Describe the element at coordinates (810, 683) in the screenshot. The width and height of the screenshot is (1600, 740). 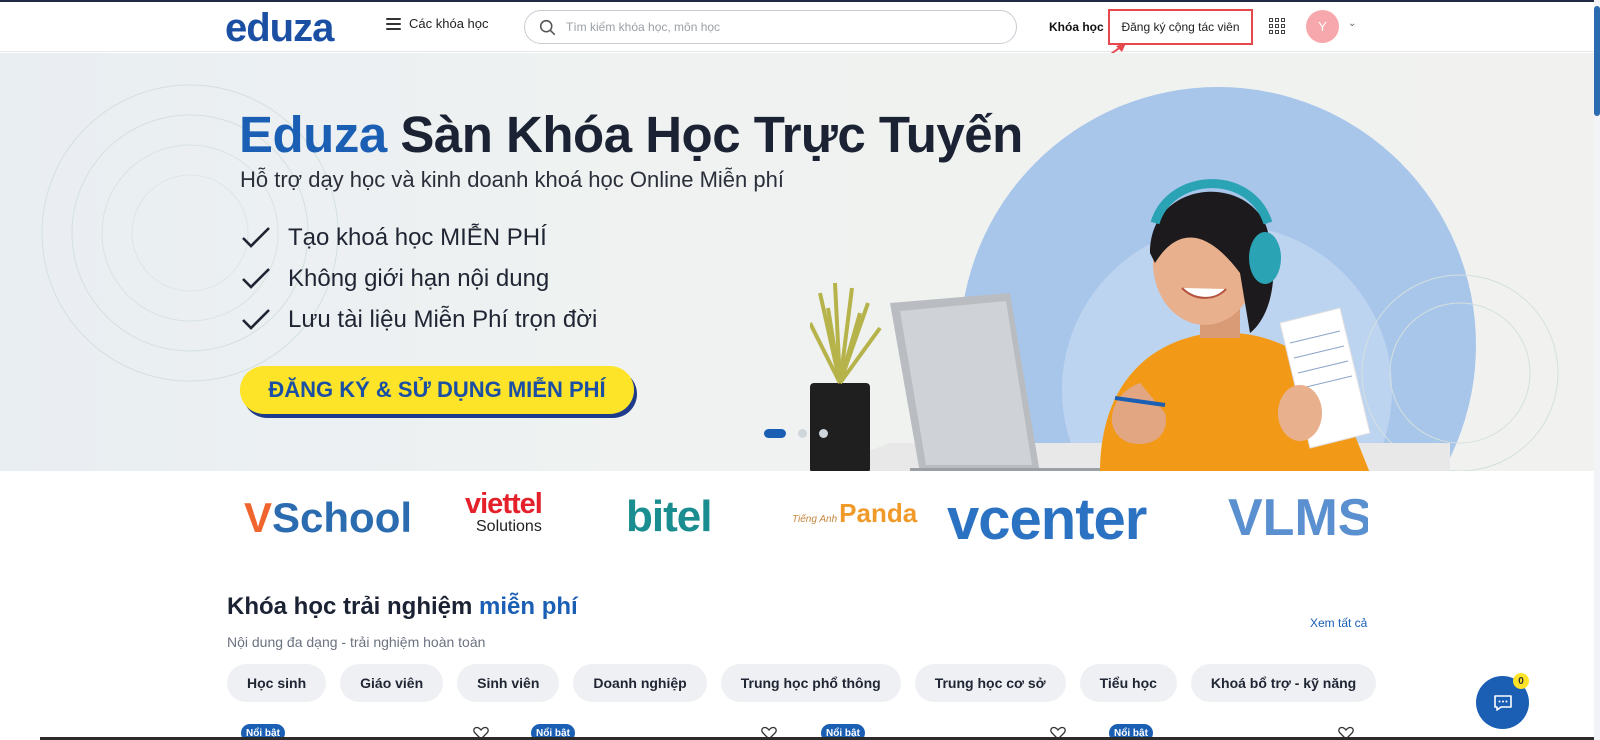
I see `category-chip-thpt: Trung học phổ thông` at that location.